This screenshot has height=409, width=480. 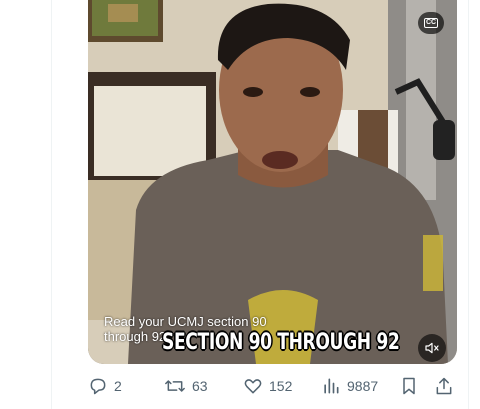 I want to click on reply-button: 2, so click(x=105, y=386).